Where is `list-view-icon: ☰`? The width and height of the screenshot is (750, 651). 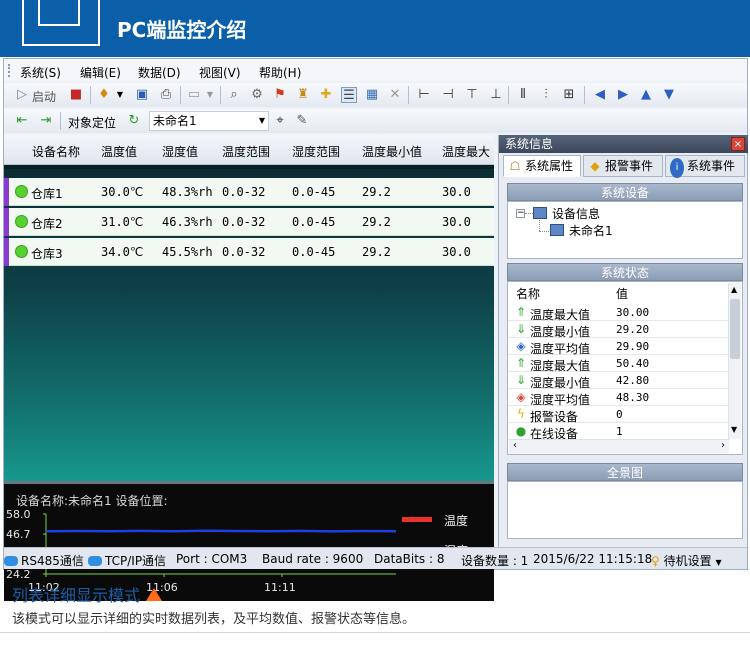
list-view-icon: ☰ is located at coordinates (349, 95).